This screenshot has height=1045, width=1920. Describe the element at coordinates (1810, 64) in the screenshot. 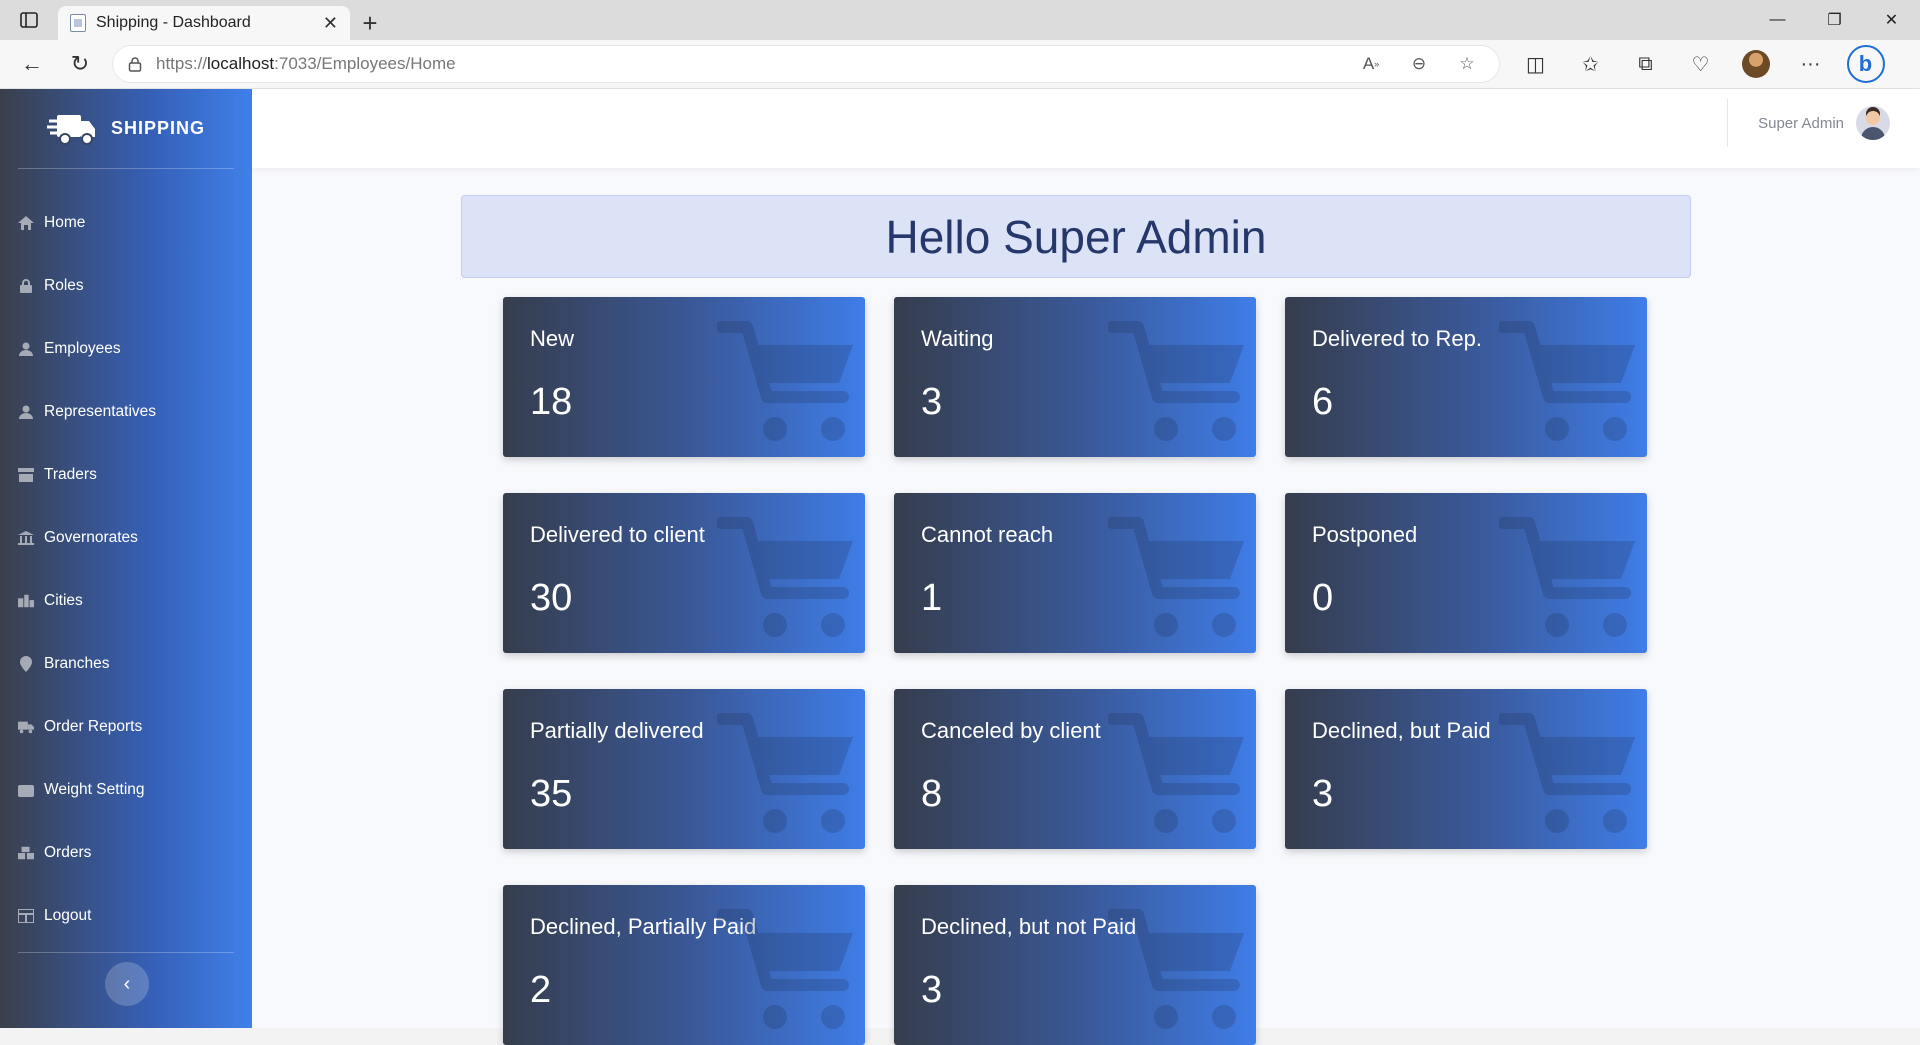

I see `more-menu-icon: ···` at that location.